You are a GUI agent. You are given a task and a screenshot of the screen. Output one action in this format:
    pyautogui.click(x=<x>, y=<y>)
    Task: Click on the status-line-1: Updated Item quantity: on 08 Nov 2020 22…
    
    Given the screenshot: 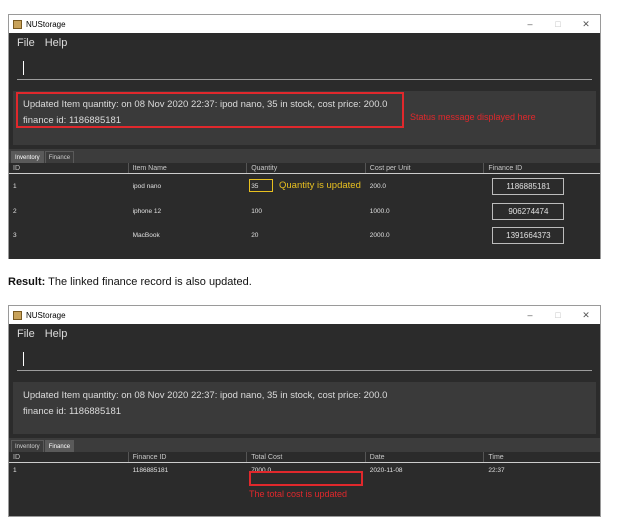 What is the action you would take?
    pyautogui.click(x=205, y=395)
    